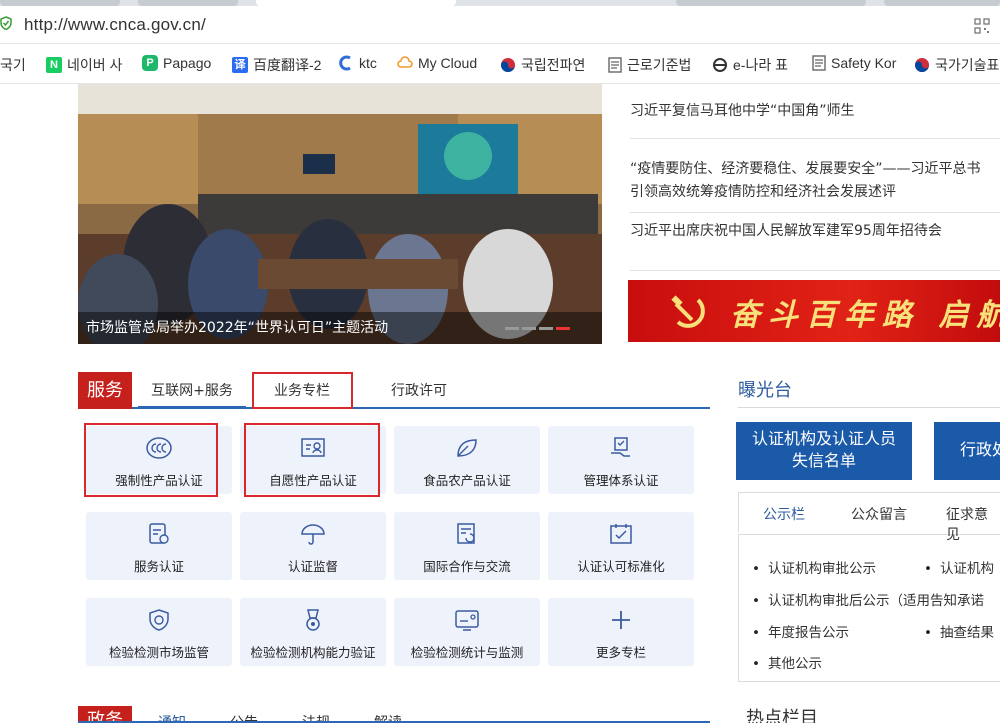 This screenshot has height=723, width=1000. What do you see at coordinates (621, 534) in the screenshot?
I see `calendar-check-icon` at bounding box center [621, 534].